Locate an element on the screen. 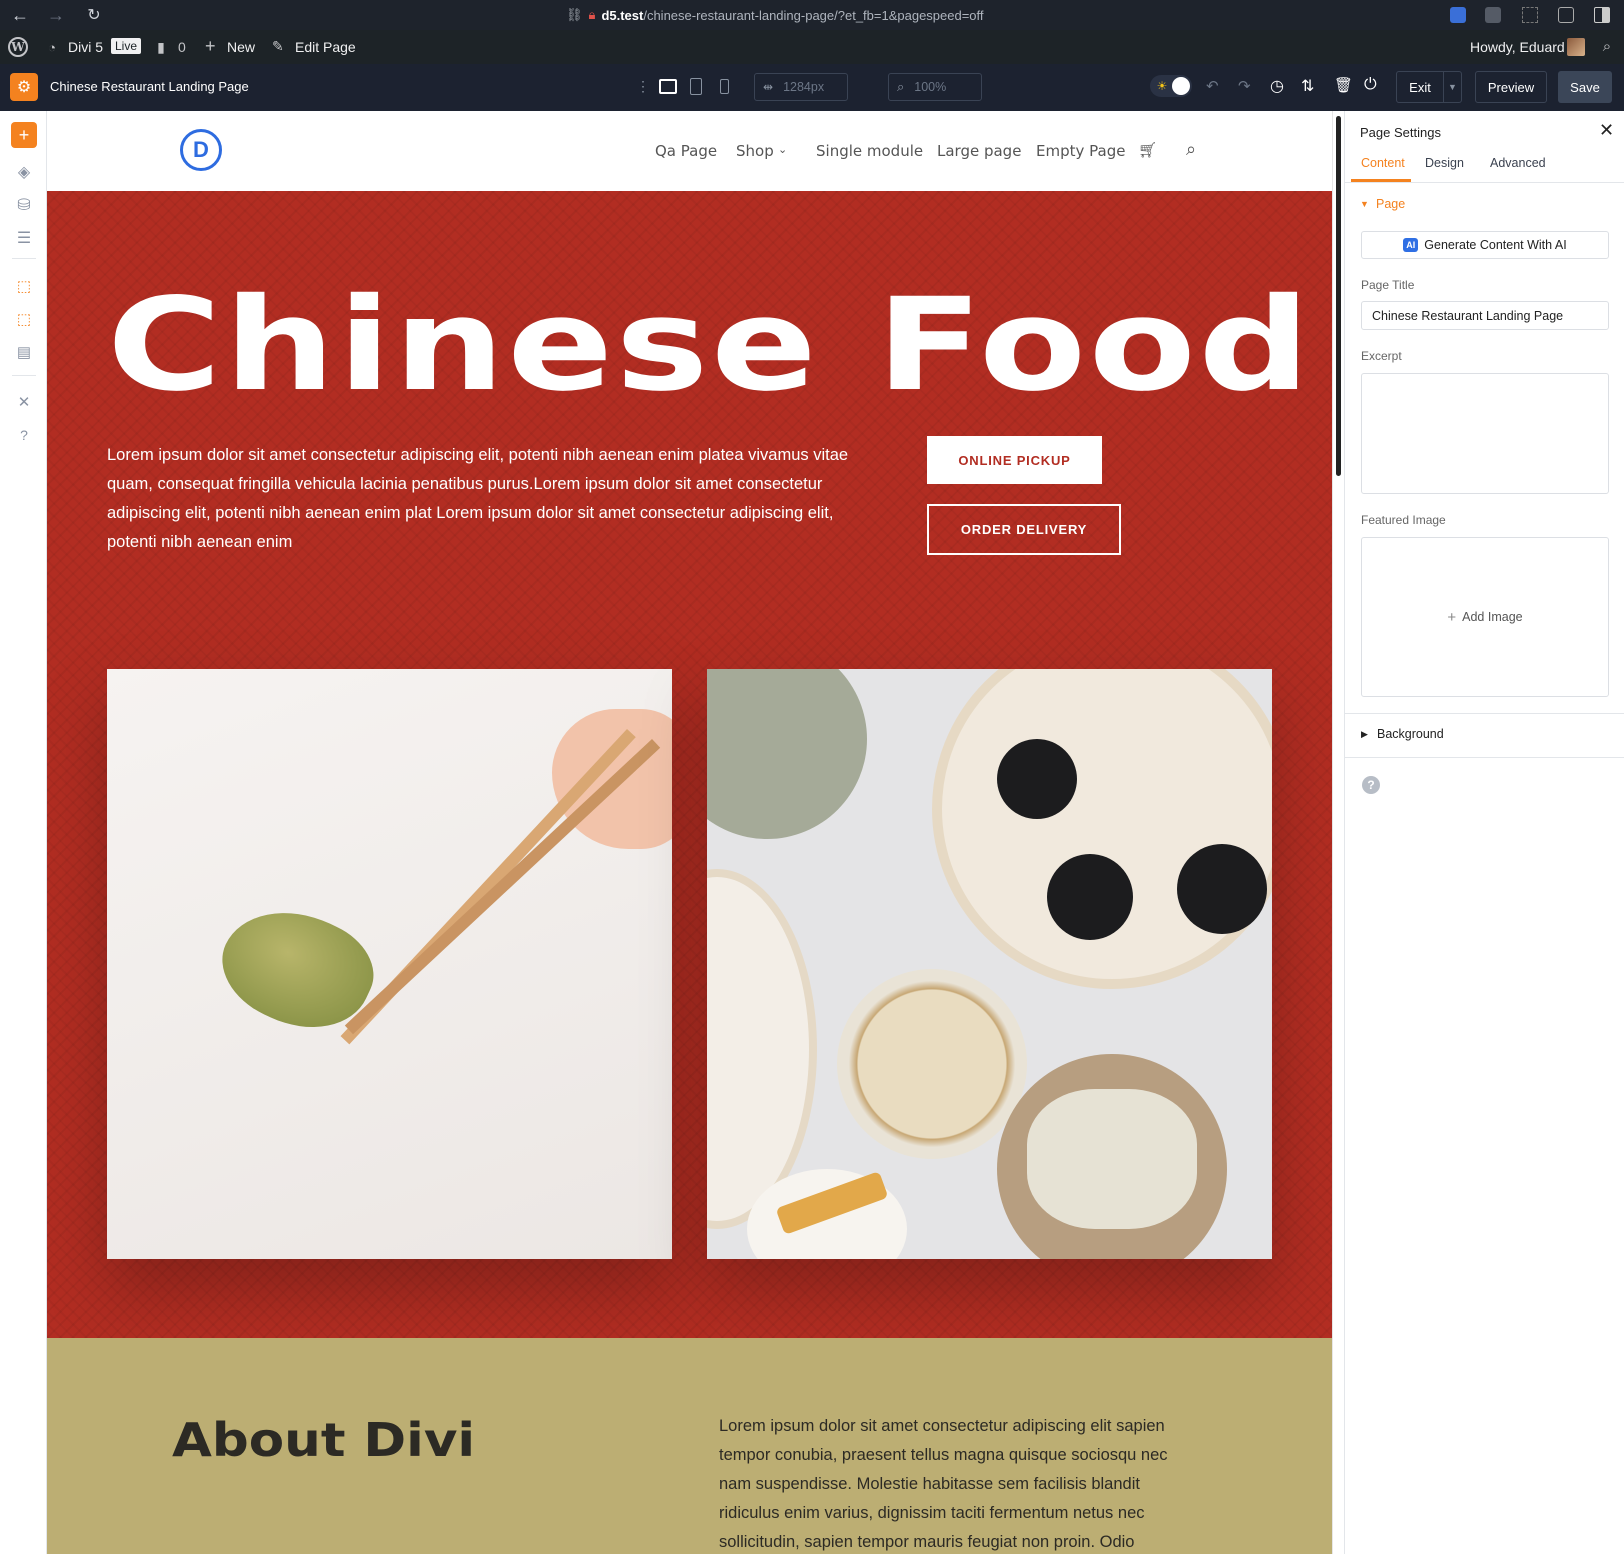 Image resolution: width=1624 pixels, height=1554 pixels. nav-large-page: Large page is located at coordinates (979, 151).